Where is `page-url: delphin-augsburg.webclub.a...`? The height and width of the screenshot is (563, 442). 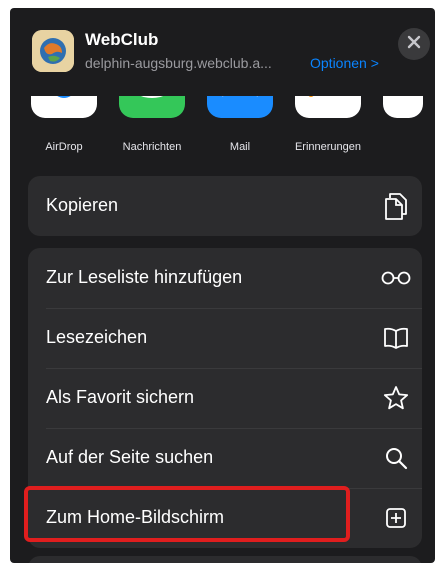
page-url: delphin-augsburg.webclub.a... is located at coordinates (178, 63).